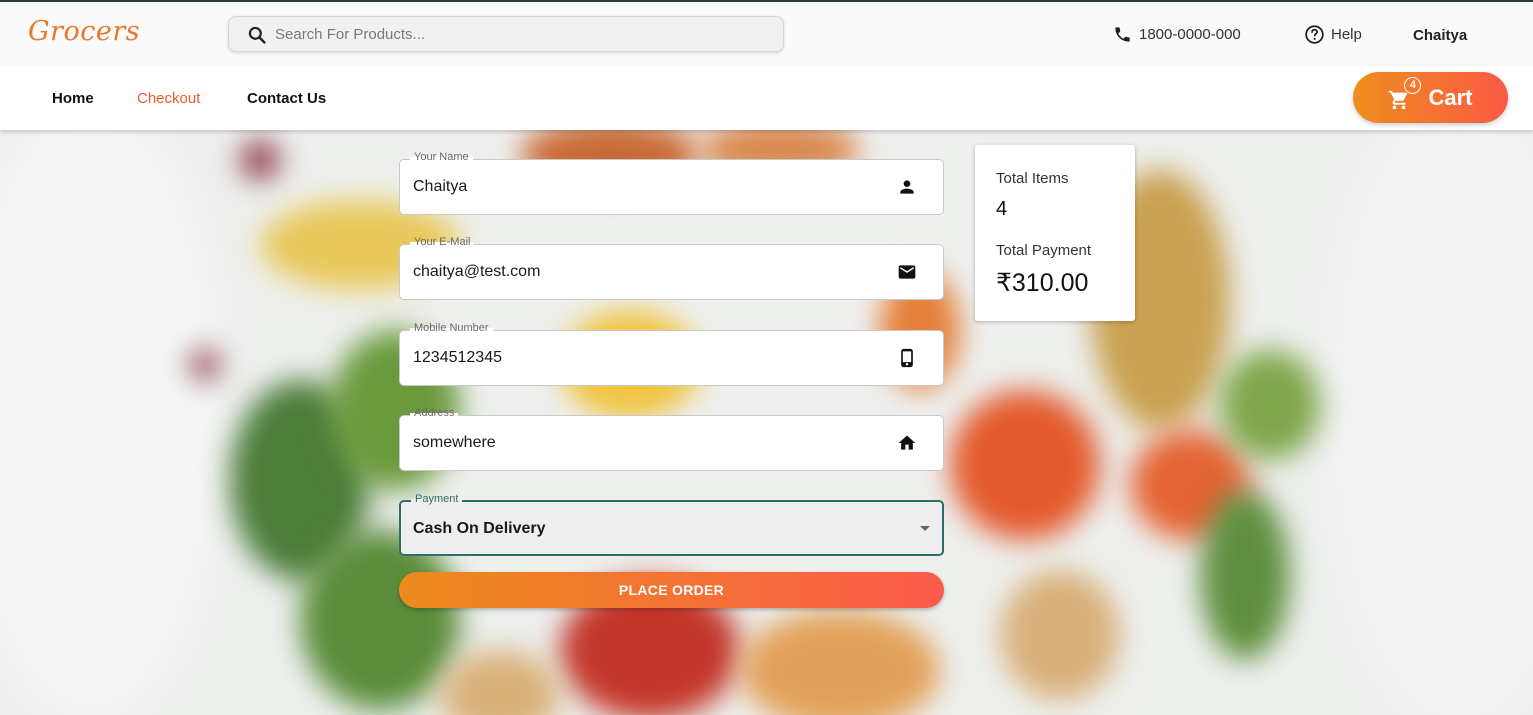 The height and width of the screenshot is (715, 1533). Describe the element at coordinates (766, 98) in the screenshot. I see `nav-bar: Home Checkout Contact Us 4 Cart` at that location.